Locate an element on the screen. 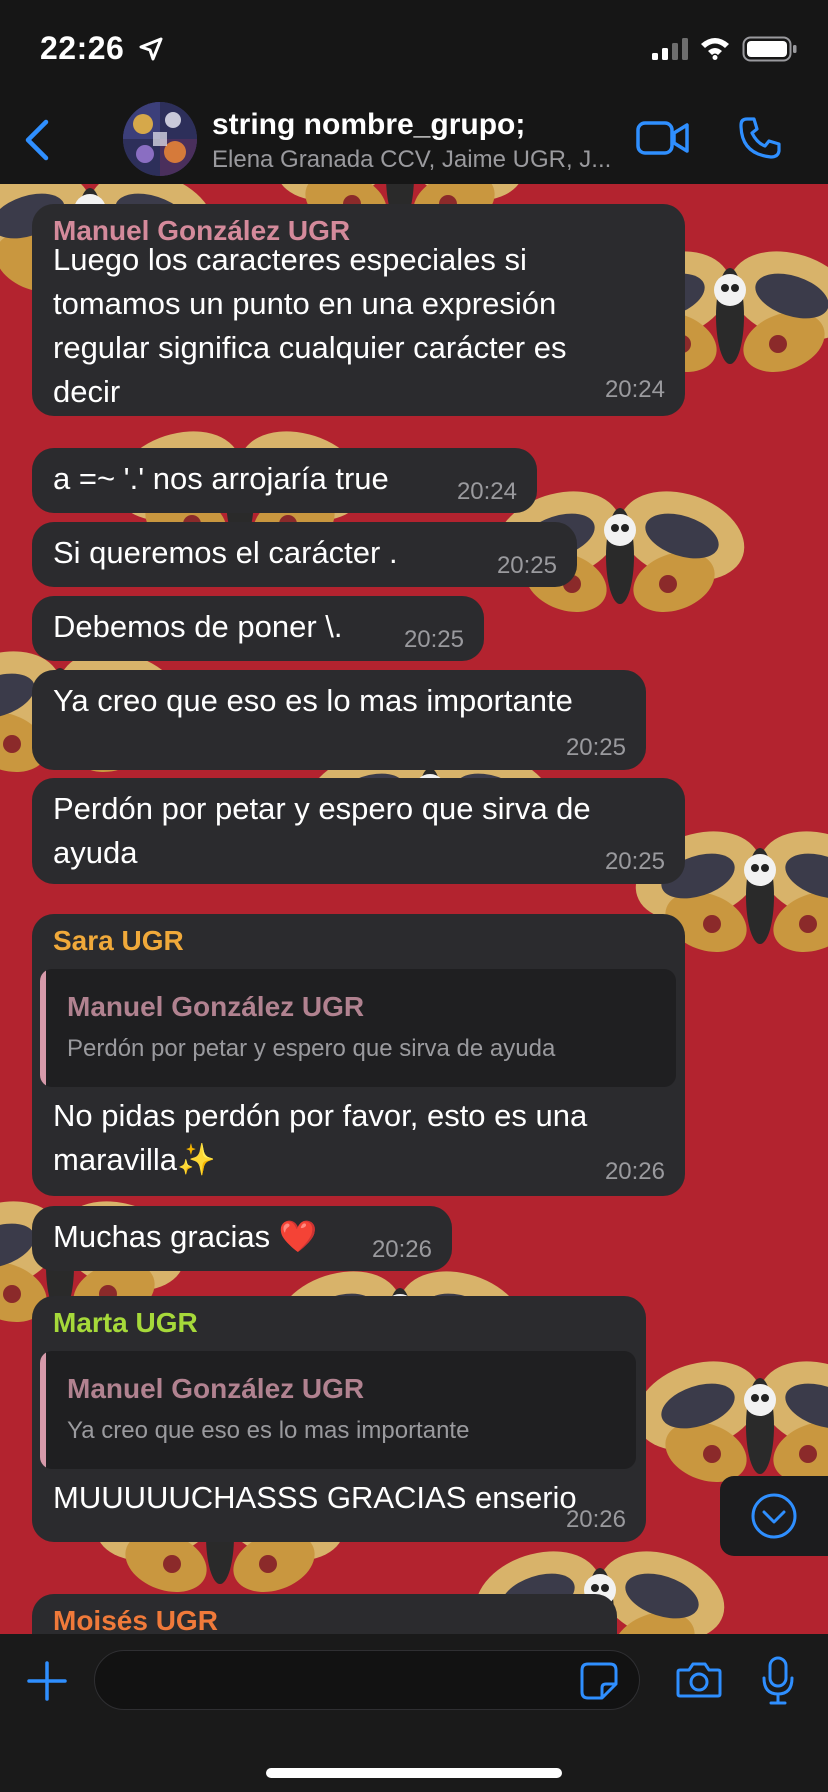 The height and width of the screenshot is (1792, 828). message-bubble: Muchas gracias ❤️ 20:26 is located at coordinates (242, 1238).